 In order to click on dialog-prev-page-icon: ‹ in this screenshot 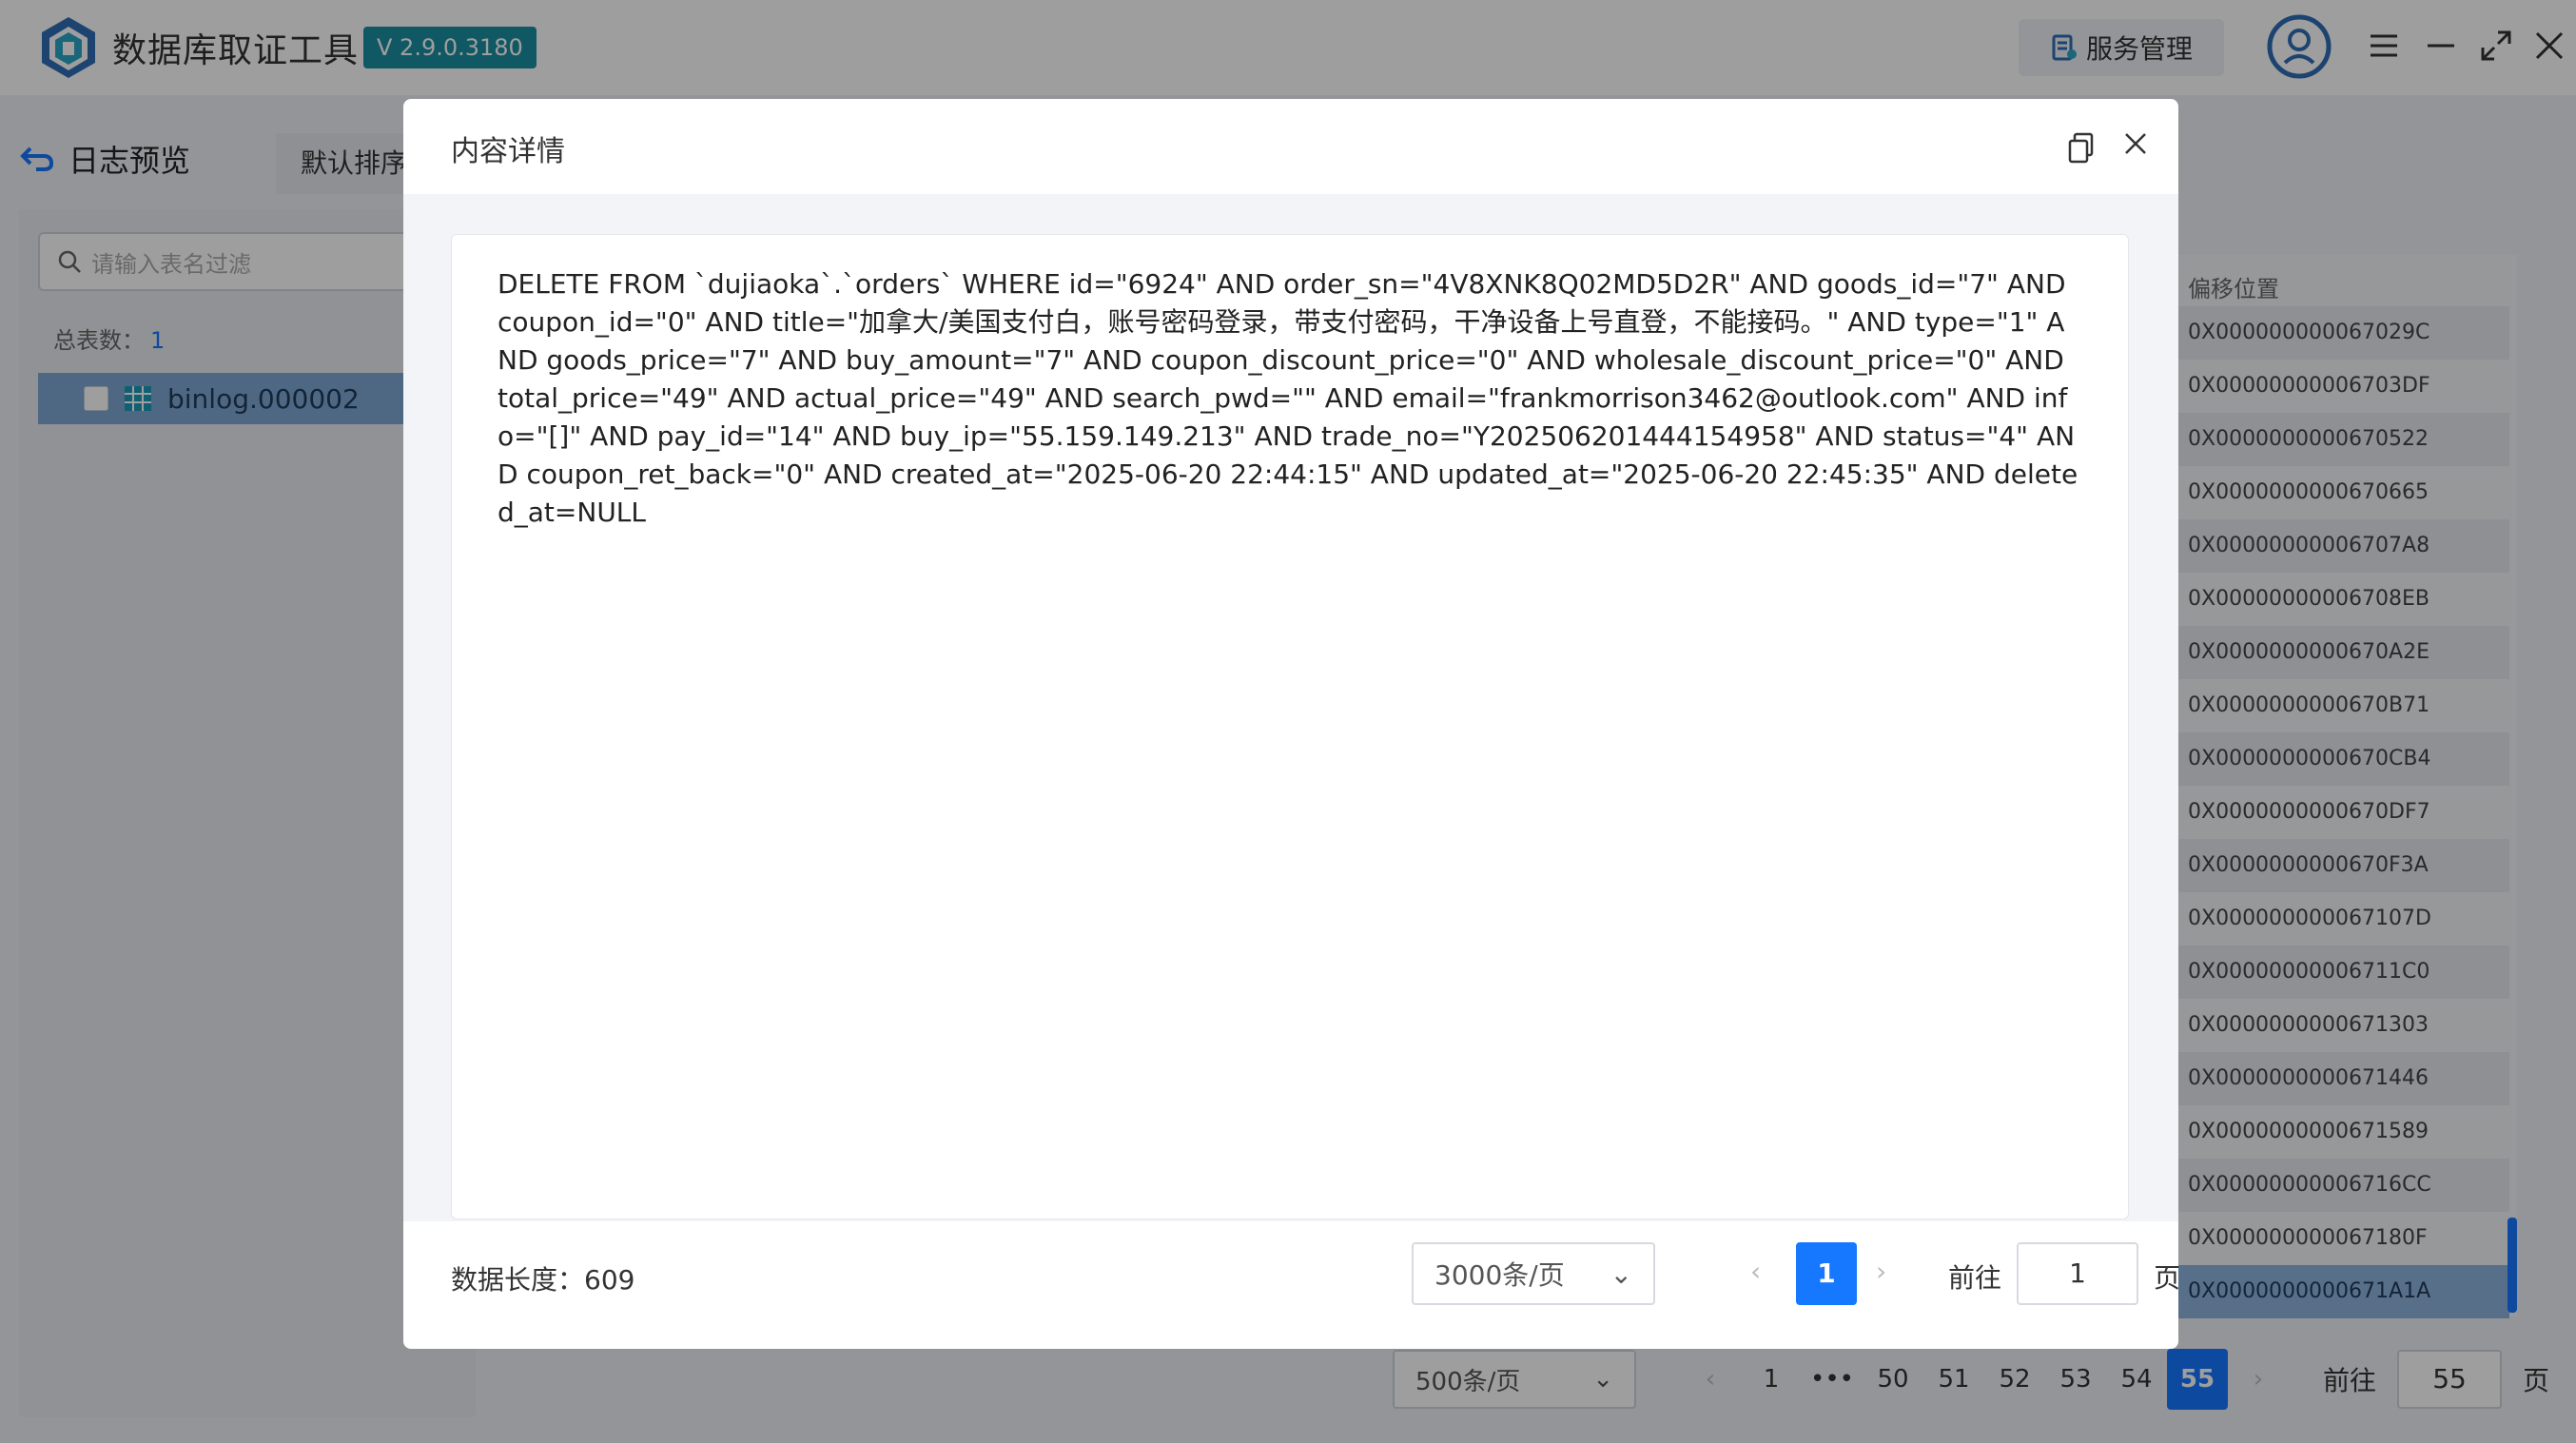, I will do `click(1756, 1271)`.